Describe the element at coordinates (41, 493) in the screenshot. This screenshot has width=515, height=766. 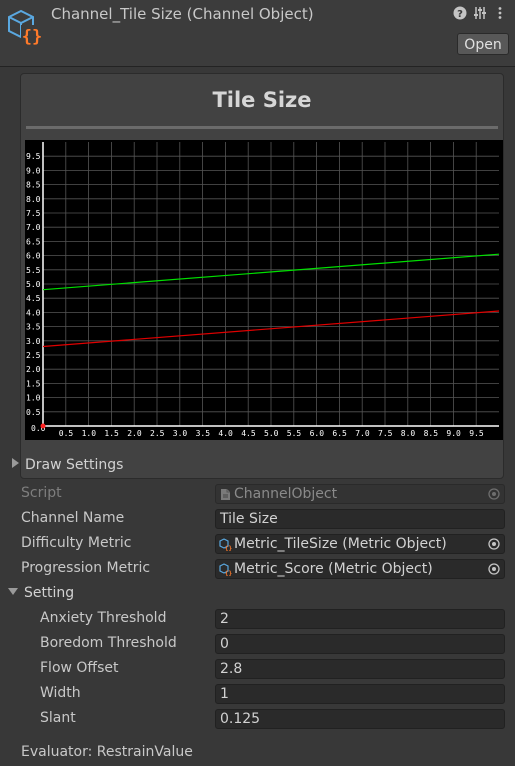
I see `script-label: Script` at that location.